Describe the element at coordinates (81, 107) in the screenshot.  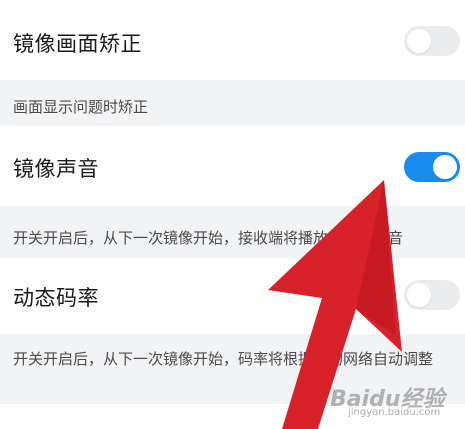
I see `mirror-correction-description: 画面显示问题时矫正` at that location.